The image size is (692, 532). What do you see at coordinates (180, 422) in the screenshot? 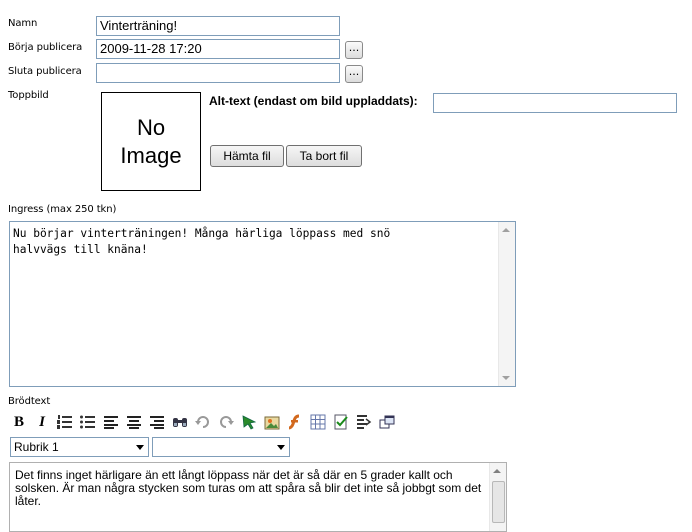
I see `find-icon` at bounding box center [180, 422].